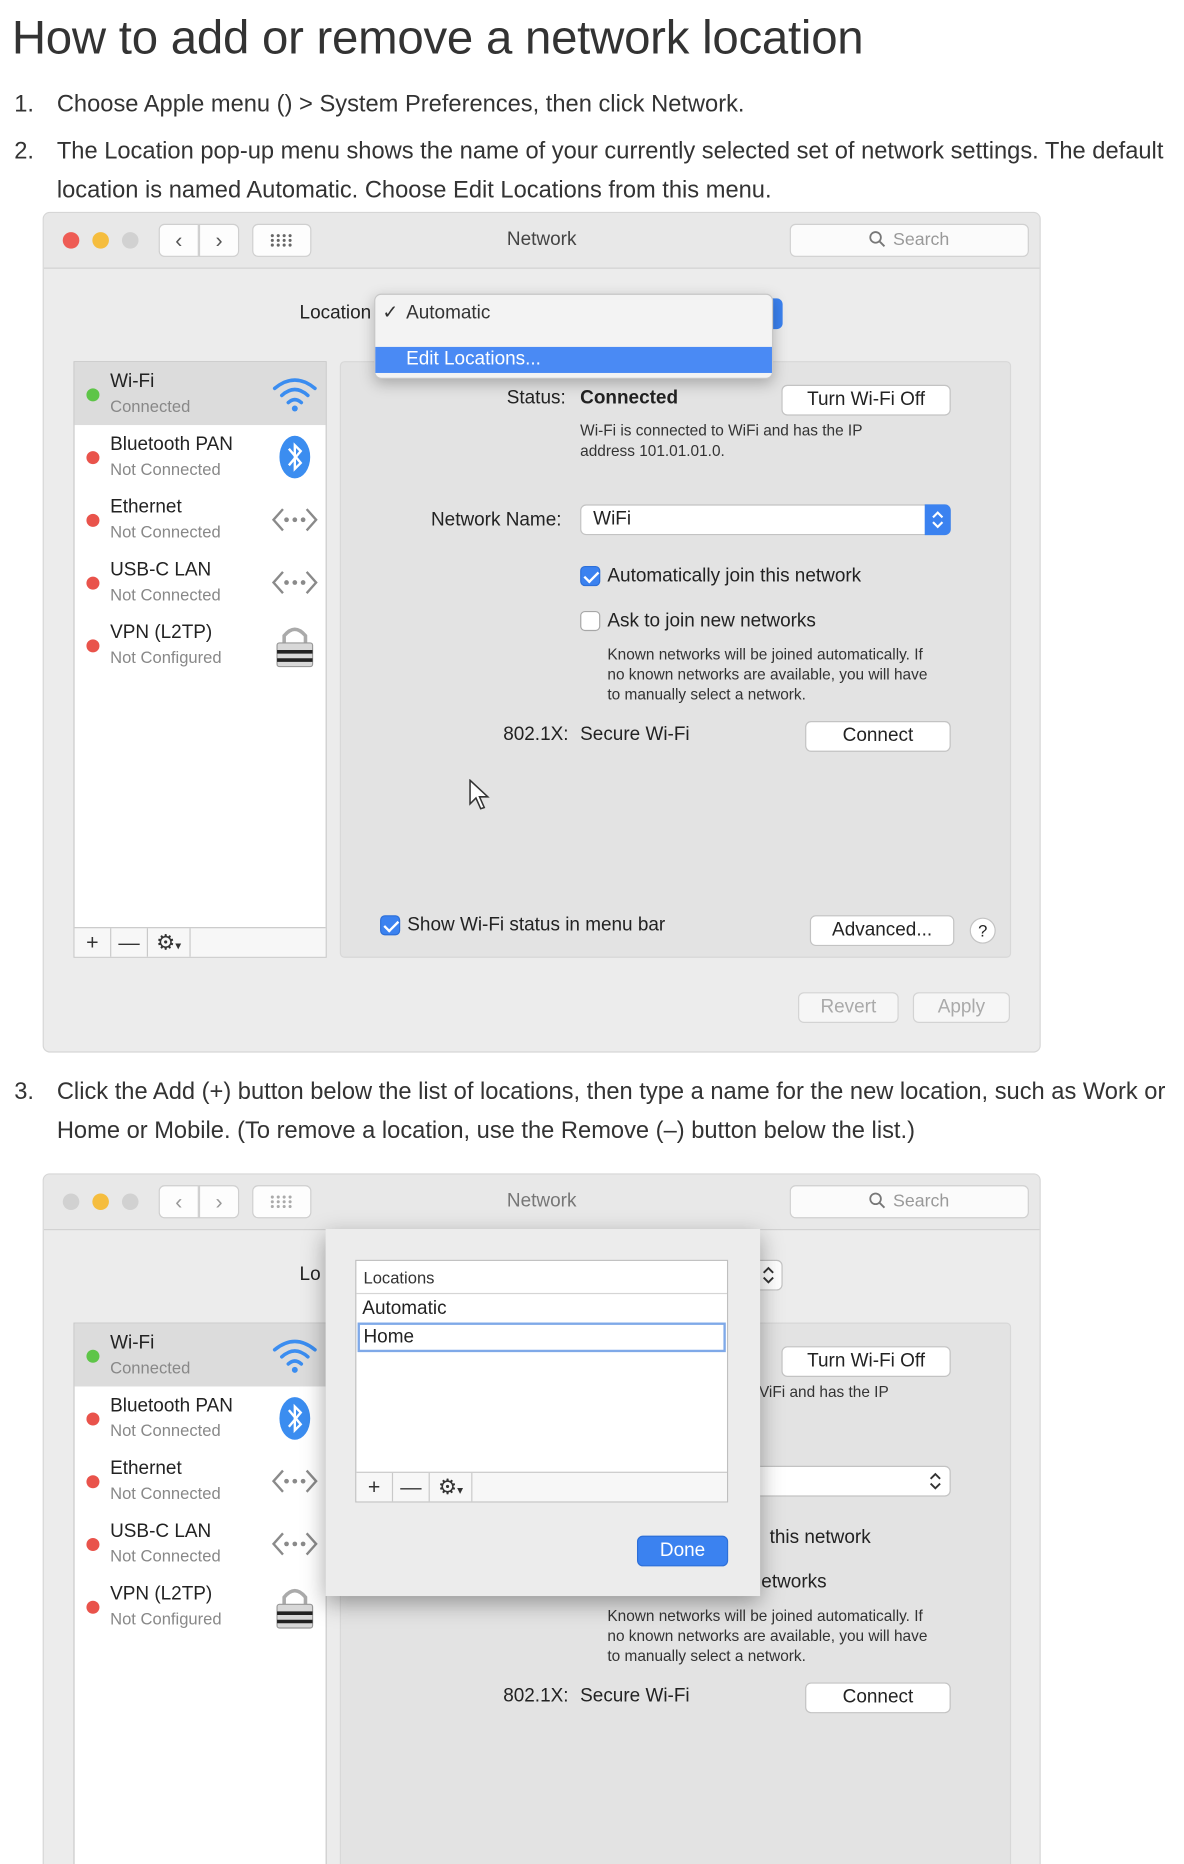 The height and width of the screenshot is (1864, 1184). What do you see at coordinates (711, 621) in the screenshot?
I see `ask-join-label: Ask to join new networks` at bounding box center [711, 621].